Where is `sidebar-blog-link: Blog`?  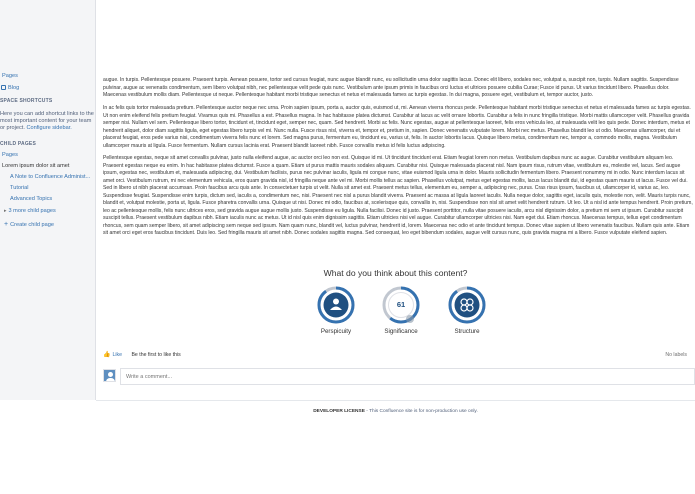 sidebar-blog-link: Blog is located at coordinates (10, 88).